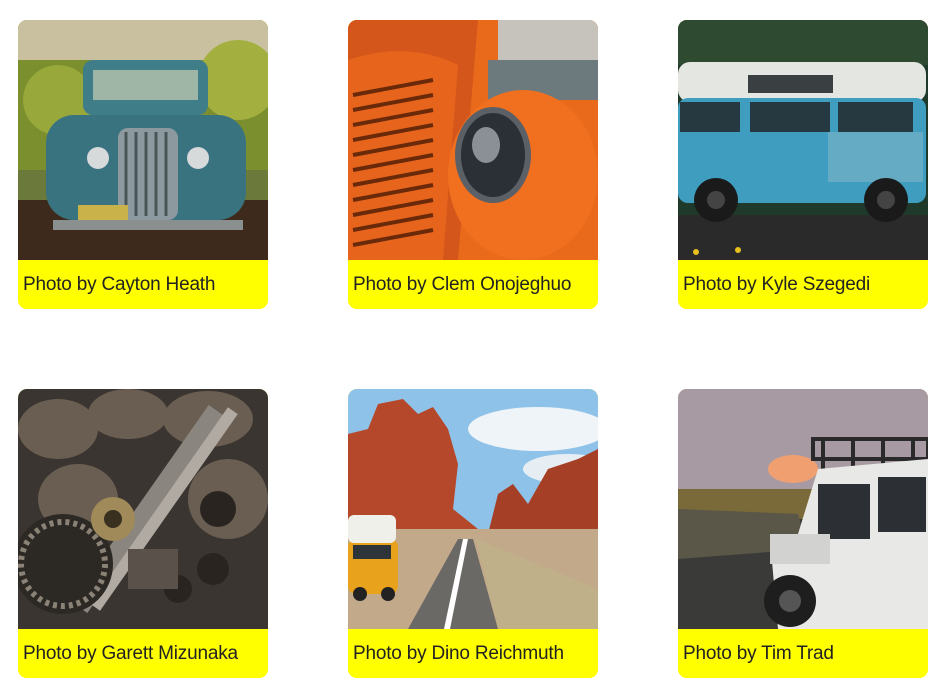  I want to click on photo-credit: Photo by Clem Onojeghuo, so click(473, 284).